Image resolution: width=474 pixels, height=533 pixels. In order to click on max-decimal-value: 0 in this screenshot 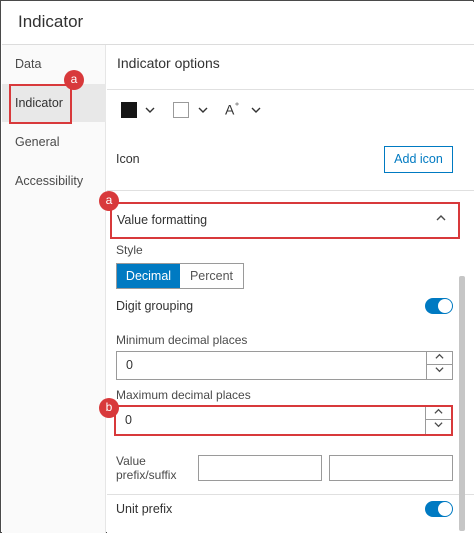, I will do `click(128, 420)`.